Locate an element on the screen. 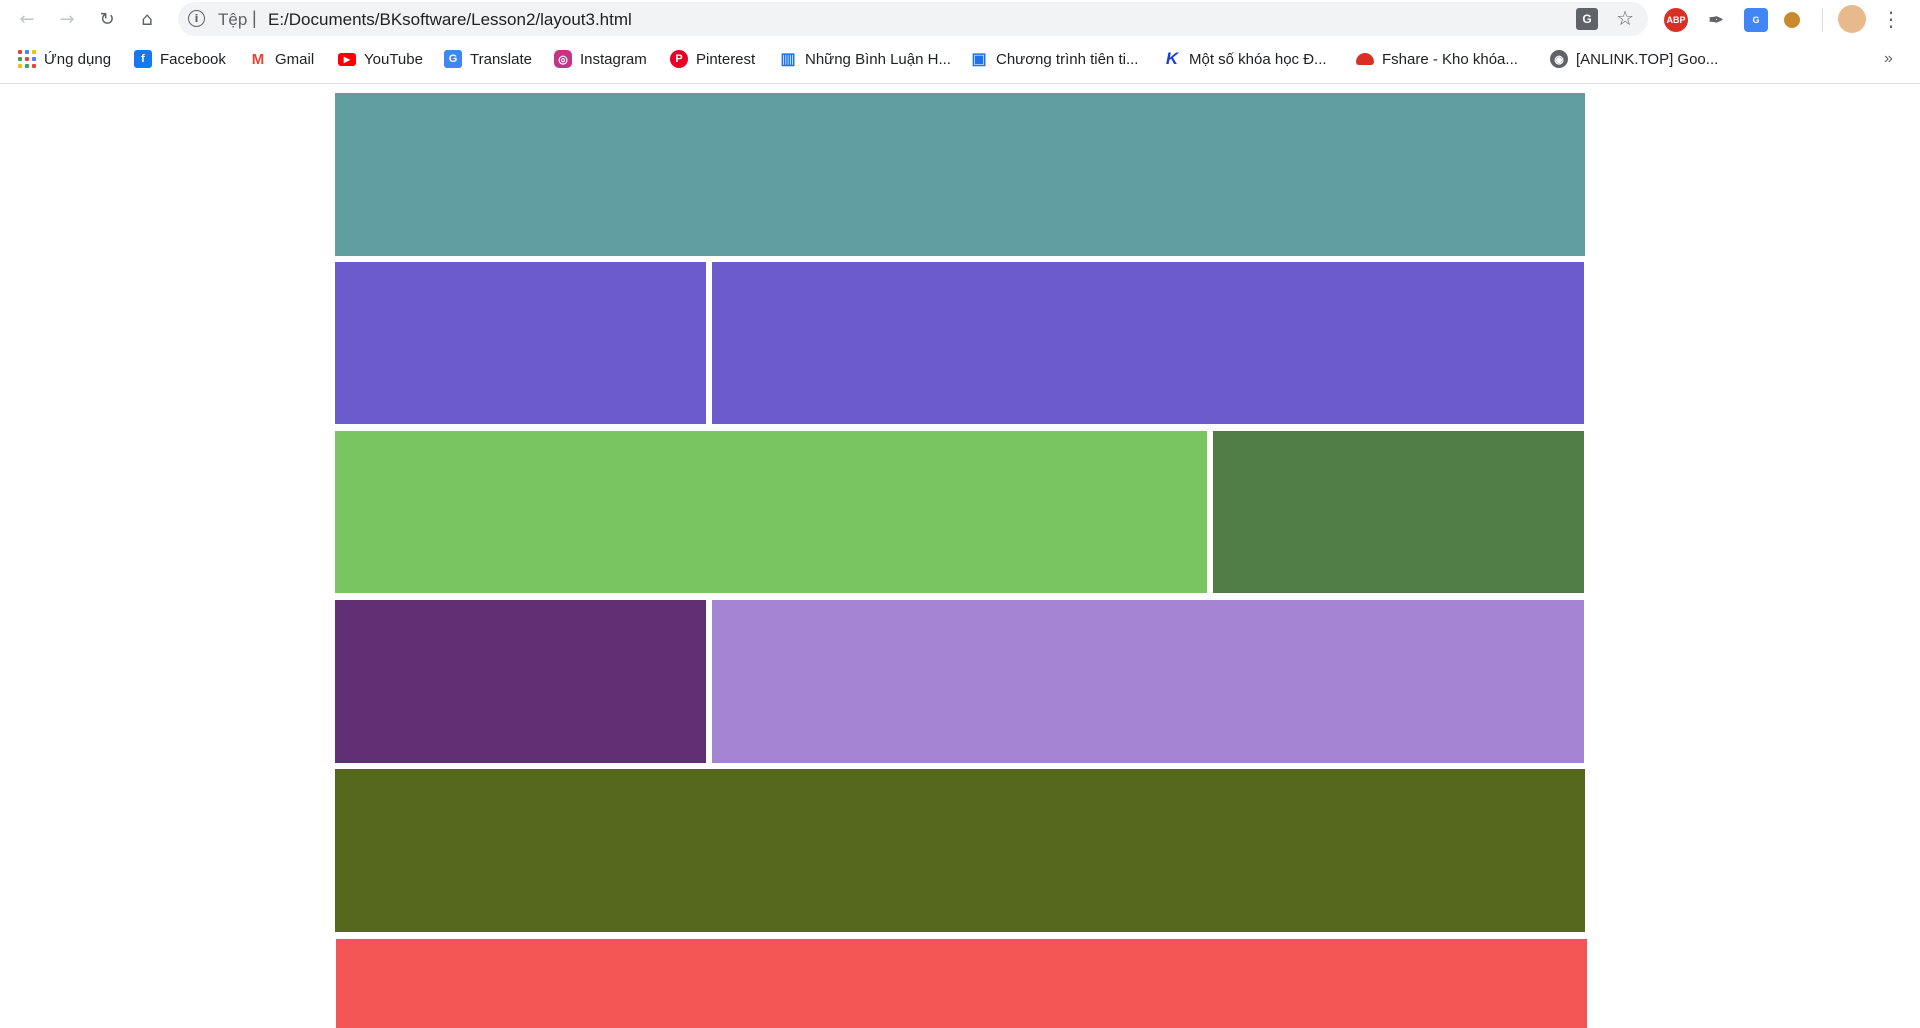 The height and width of the screenshot is (1028, 1920). eyedropper-icon: ✒ is located at coordinates (1716, 20).